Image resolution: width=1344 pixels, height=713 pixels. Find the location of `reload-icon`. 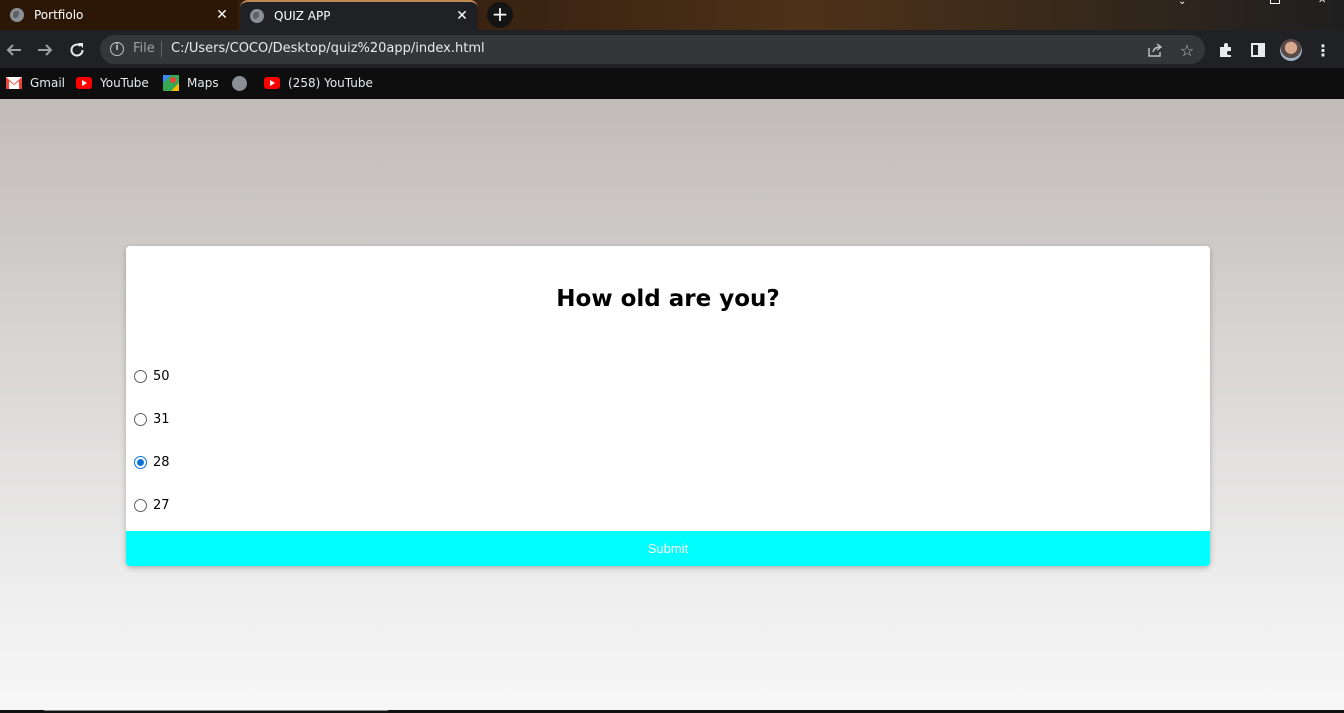

reload-icon is located at coordinates (77, 50).